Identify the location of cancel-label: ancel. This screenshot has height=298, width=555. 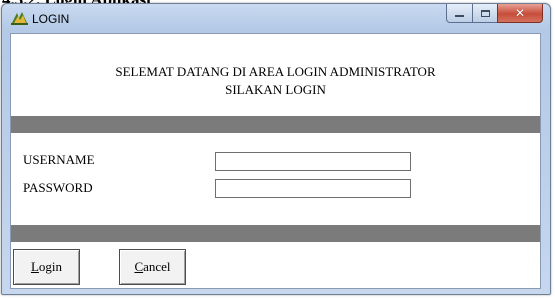
(157, 266).